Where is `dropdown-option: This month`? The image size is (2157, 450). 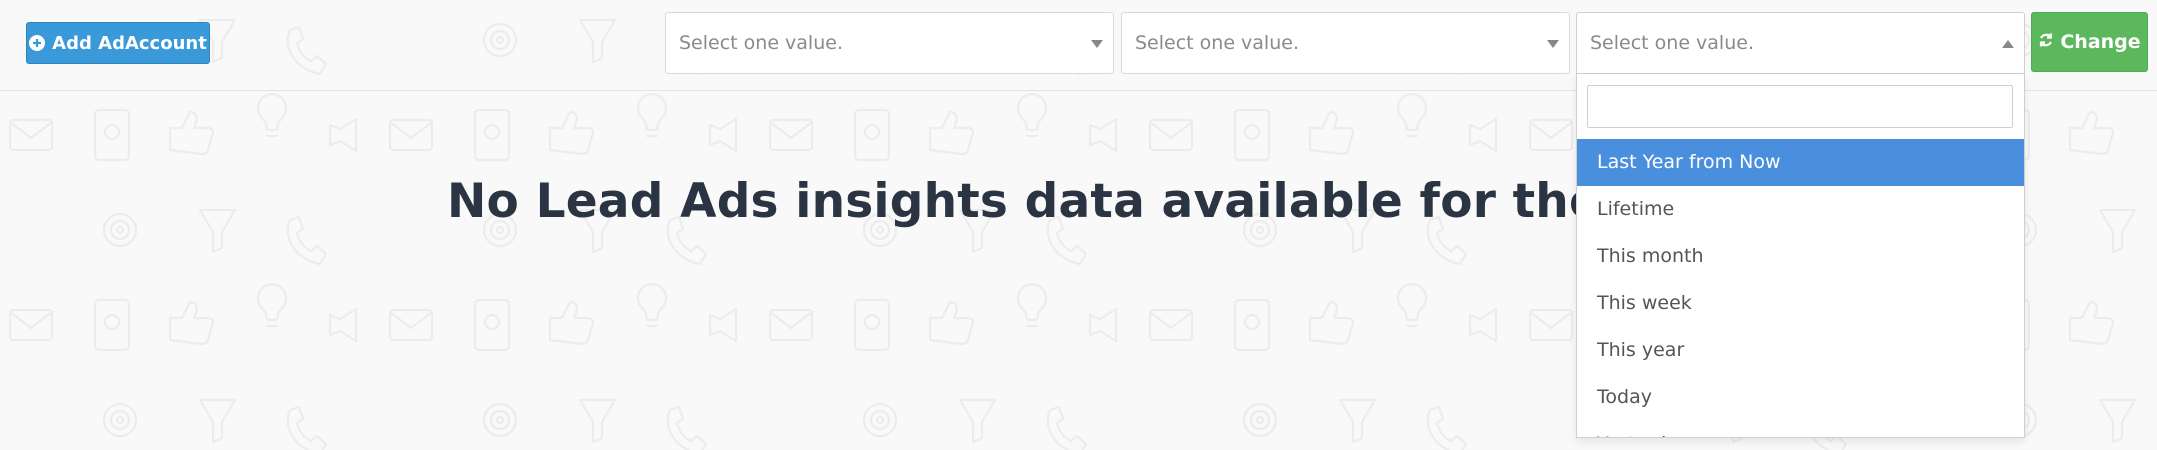
dropdown-option: This month is located at coordinates (1800, 256).